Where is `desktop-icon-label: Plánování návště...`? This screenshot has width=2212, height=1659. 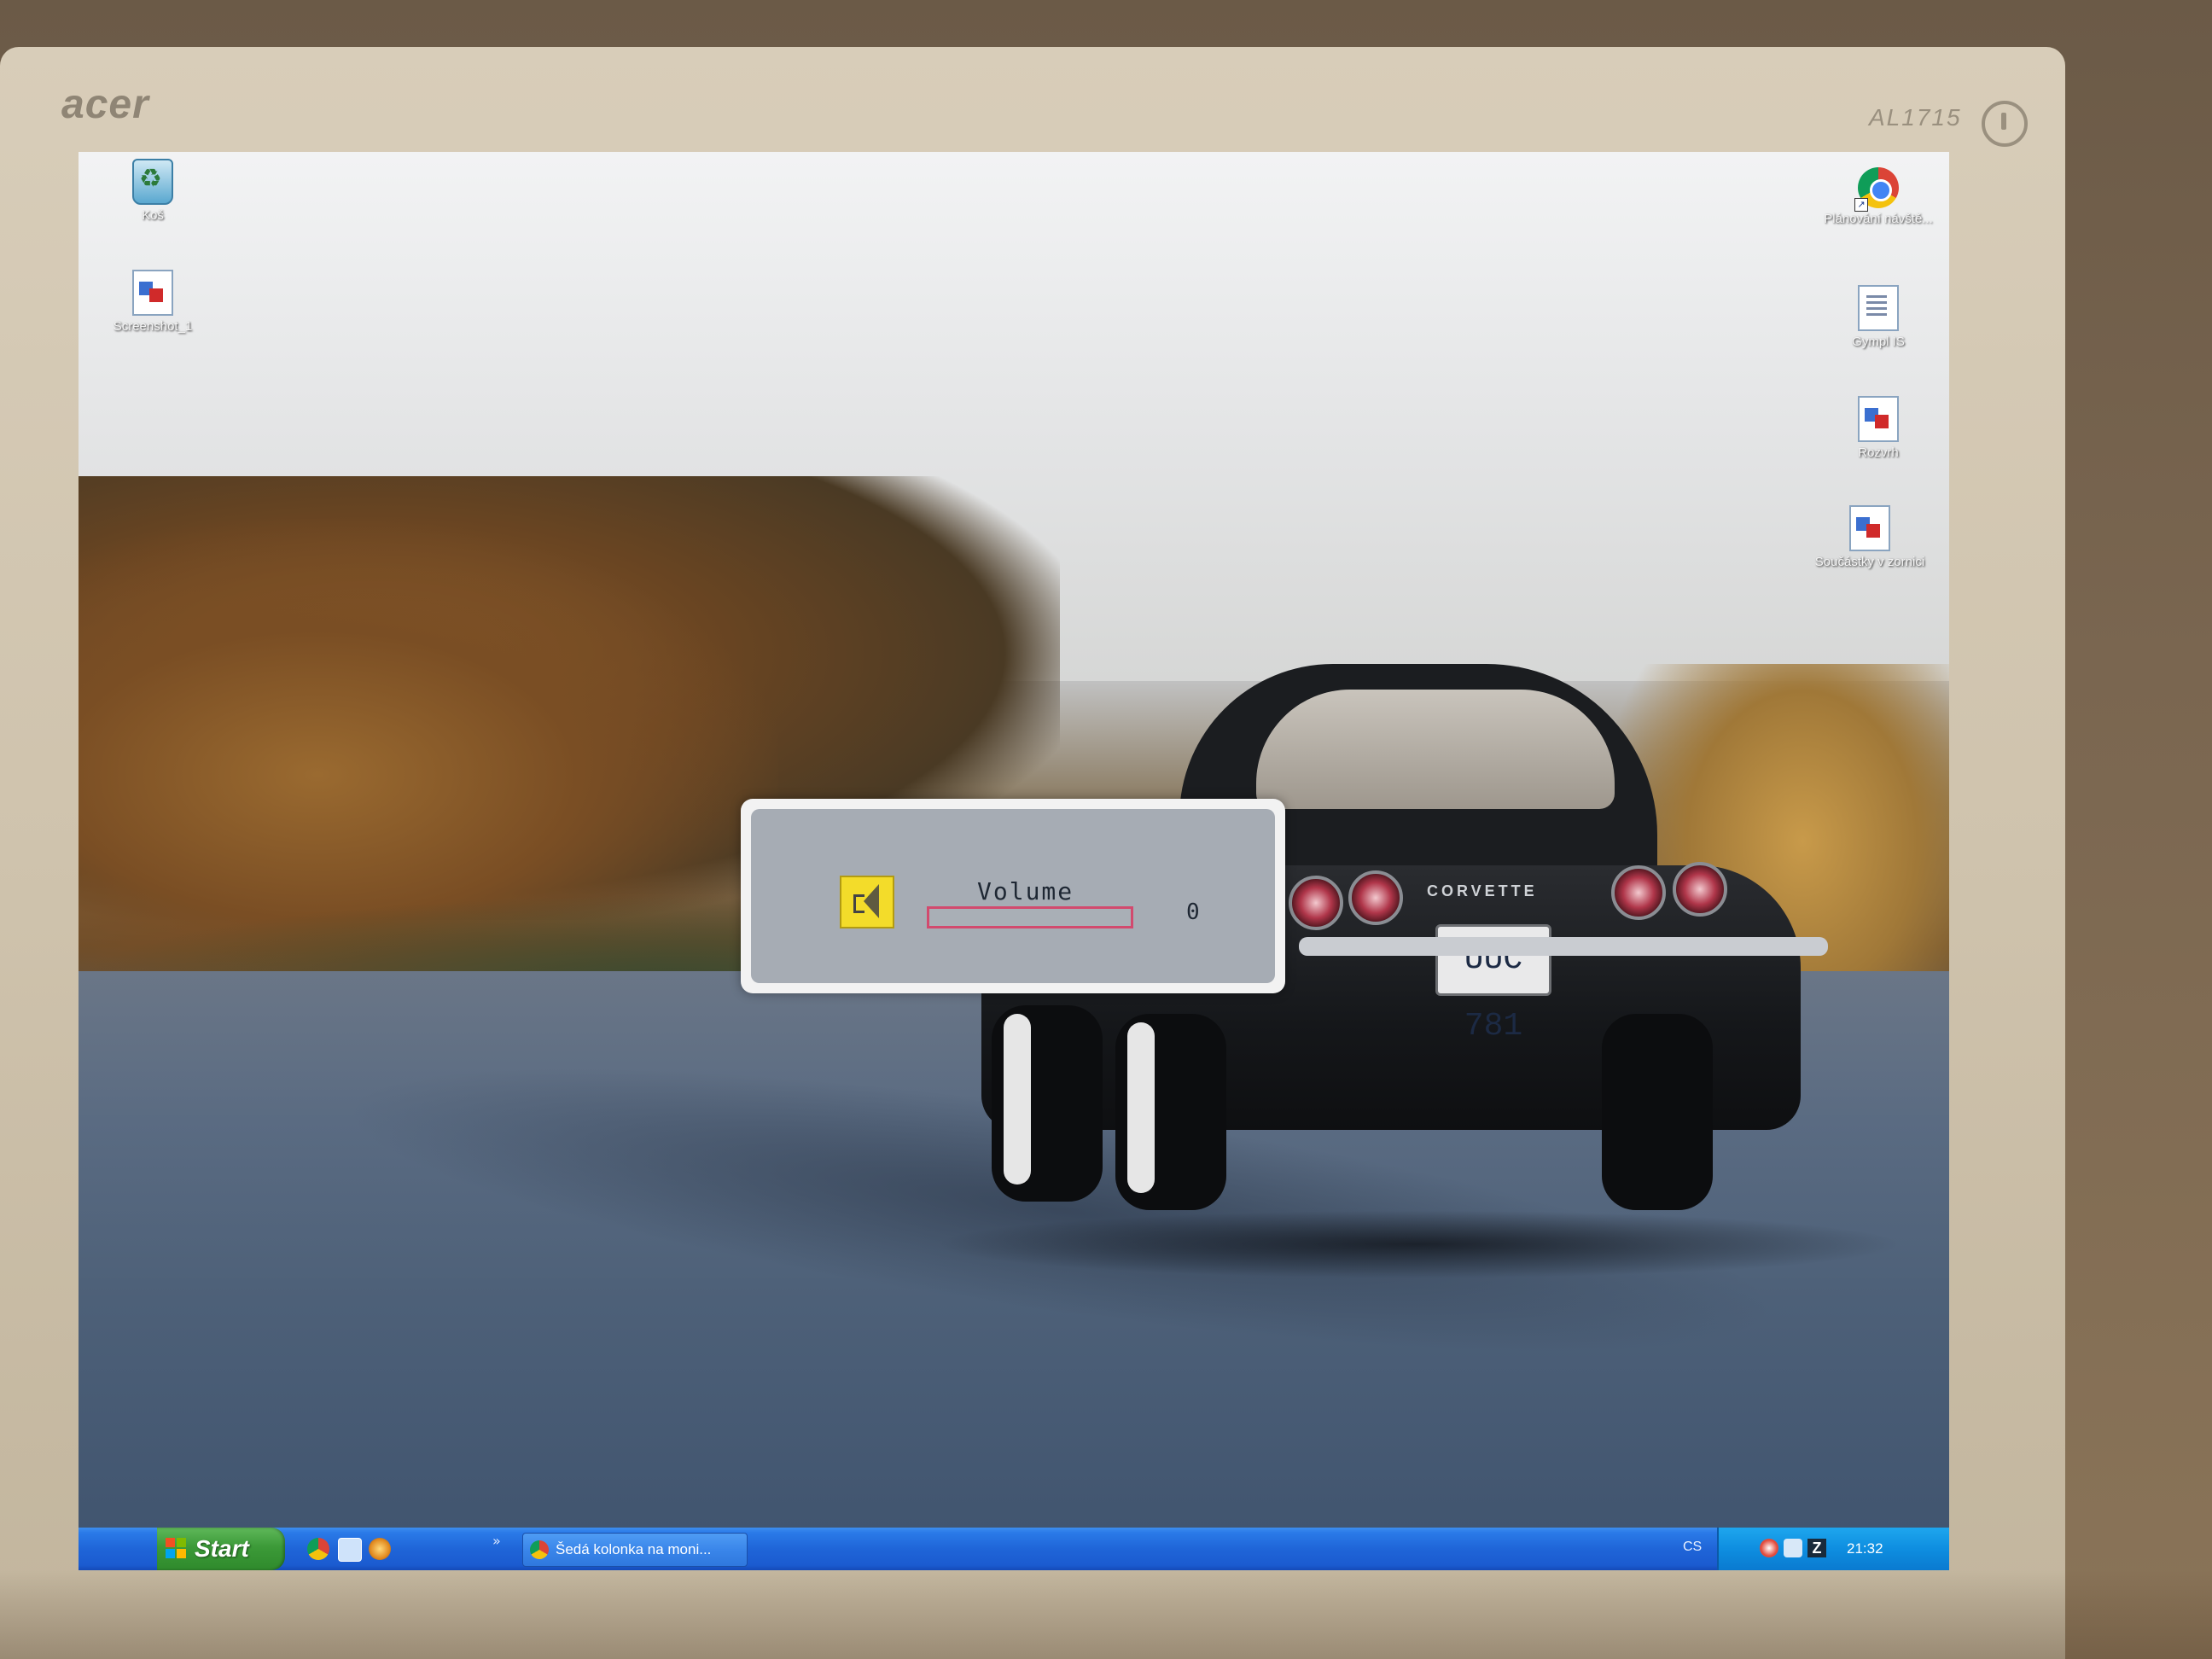 desktop-icon-label: Plánování návště... is located at coordinates (1878, 219).